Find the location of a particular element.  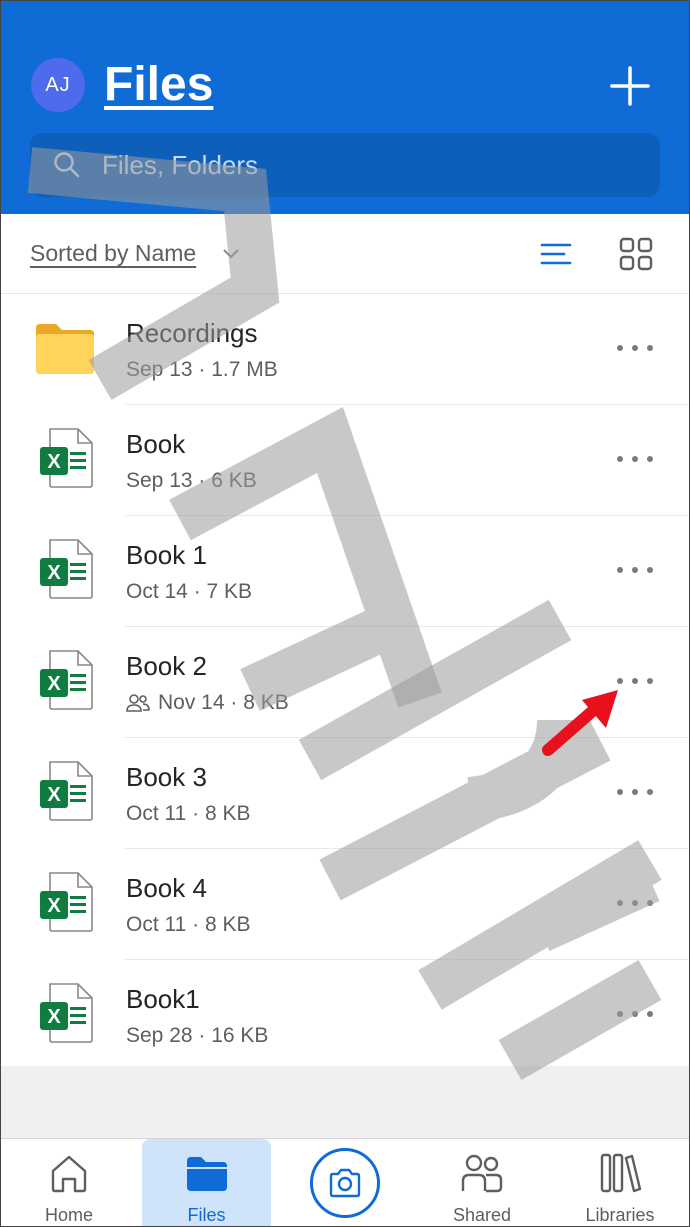

list-item-recordings: Recordings Sep 13 · 1.7 MB is located at coordinates (345, 349).